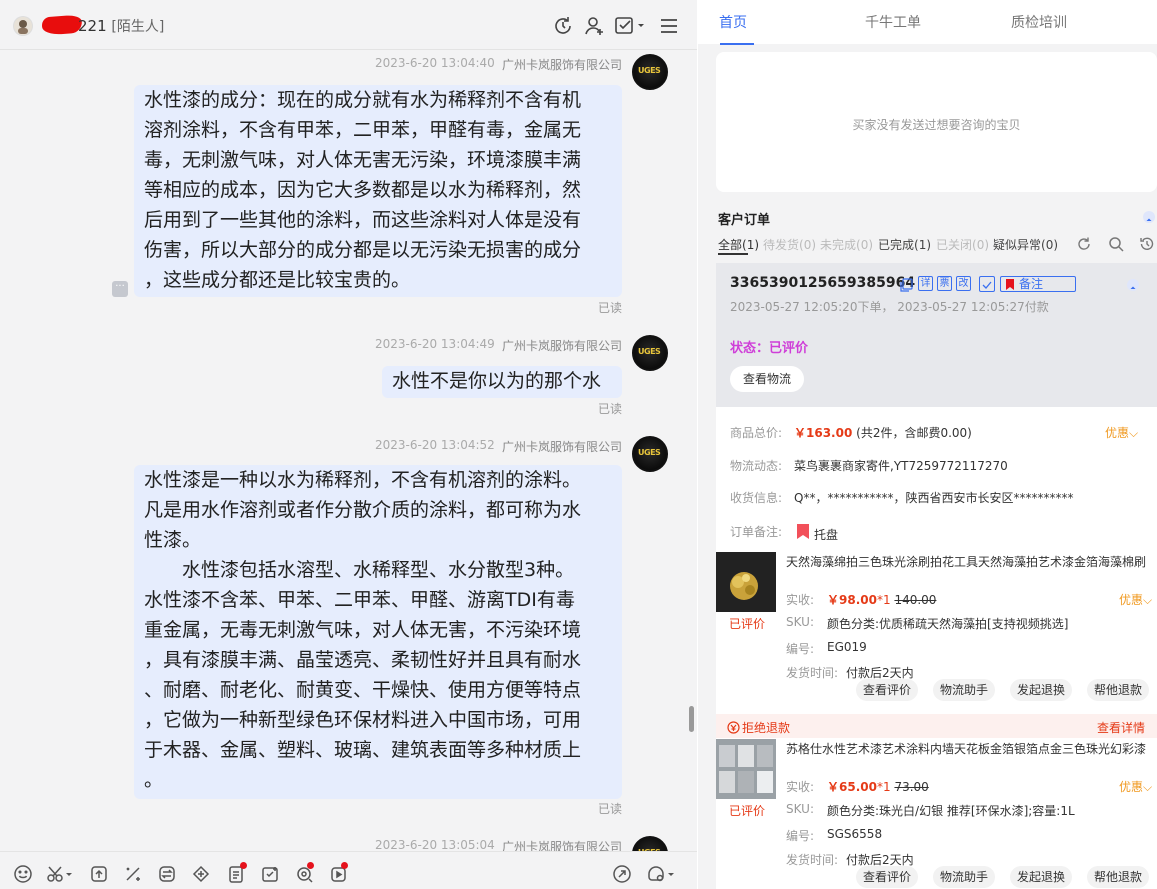 This screenshot has height=889, width=1157. What do you see at coordinates (1025, 244) in the screenshot?
I see `filter-abnormal: 疑似异常(0)` at bounding box center [1025, 244].